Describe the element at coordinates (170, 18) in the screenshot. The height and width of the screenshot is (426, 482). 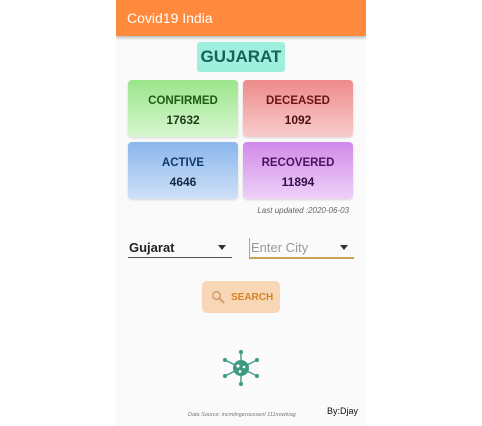
I see `app-title: Covid19 India` at that location.